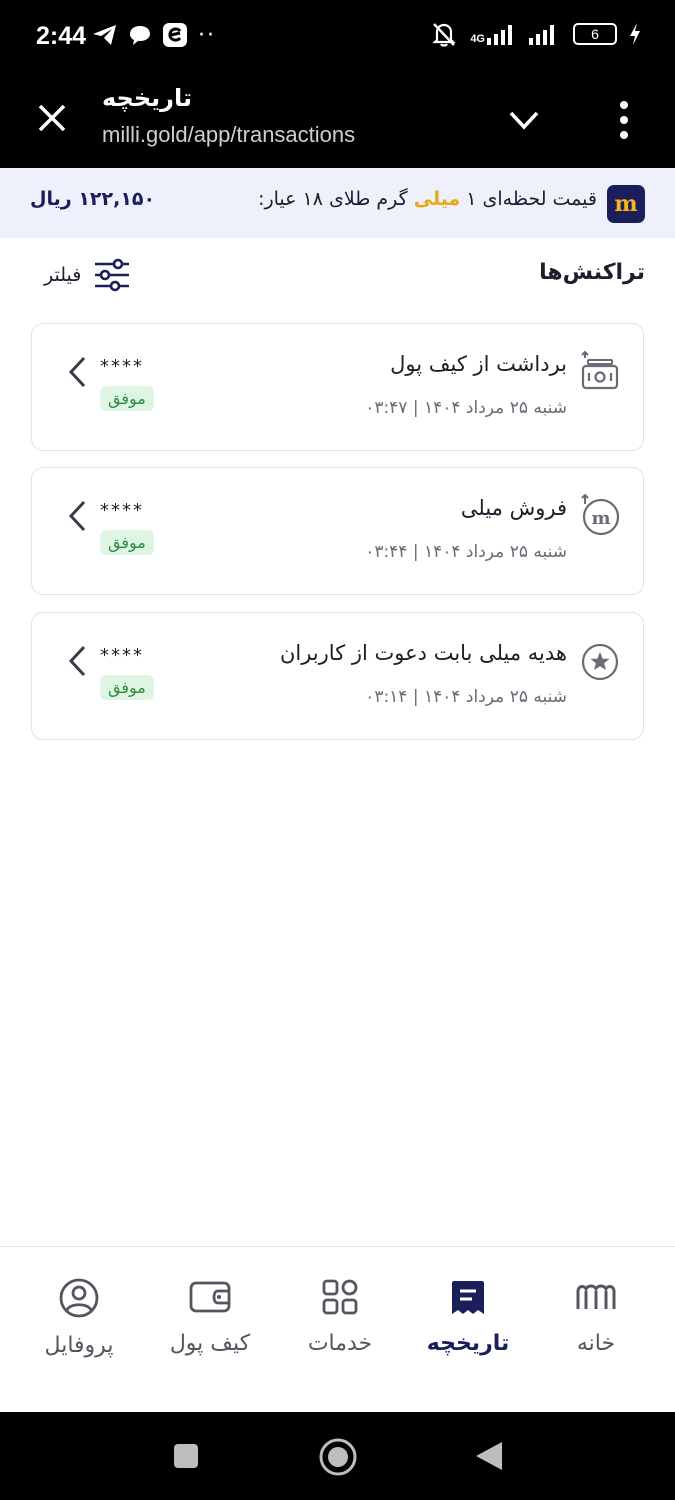 The height and width of the screenshot is (1500, 675). I want to click on nav-profile: پروفایل, so click(79, 1317).